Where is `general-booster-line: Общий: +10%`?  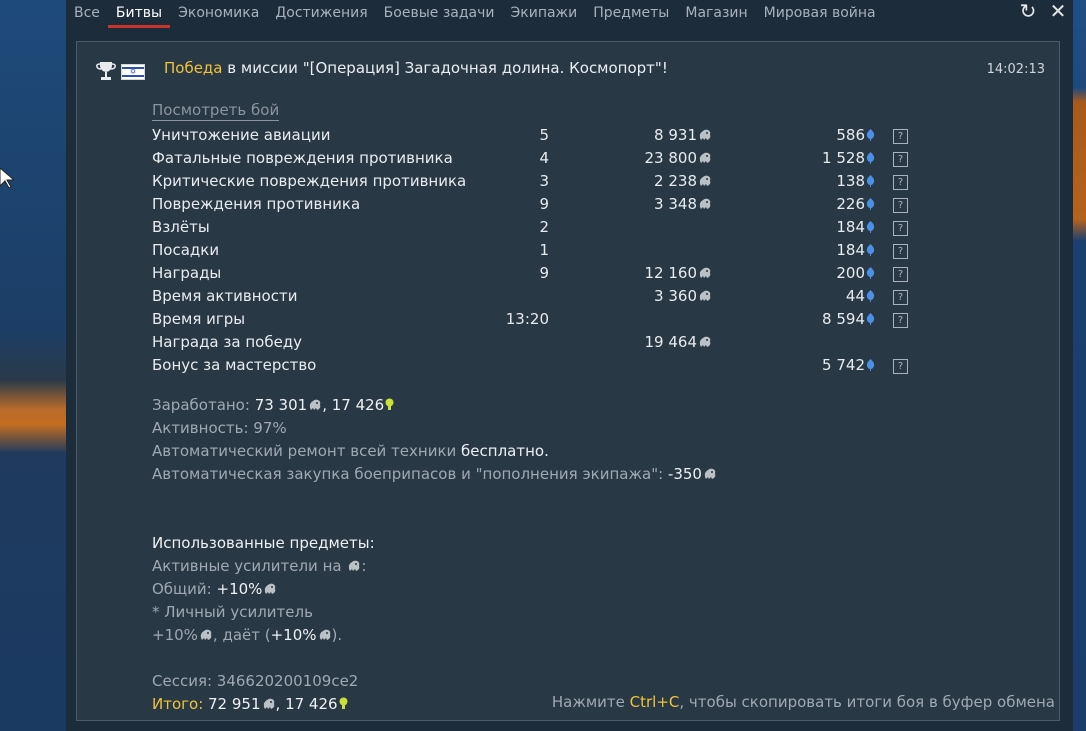 general-booster-line: Общий: +10% is located at coordinates (214, 589).